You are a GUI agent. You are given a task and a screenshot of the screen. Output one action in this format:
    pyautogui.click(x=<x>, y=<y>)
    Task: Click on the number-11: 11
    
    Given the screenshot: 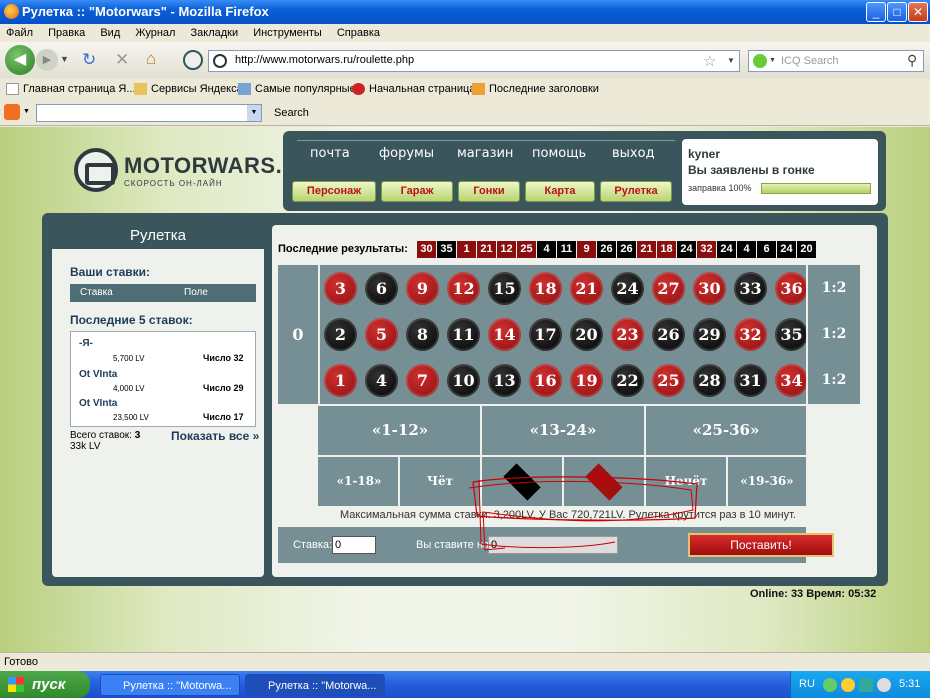 What is the action you would take?
    pyautogui.click(x=463, y=334)
    